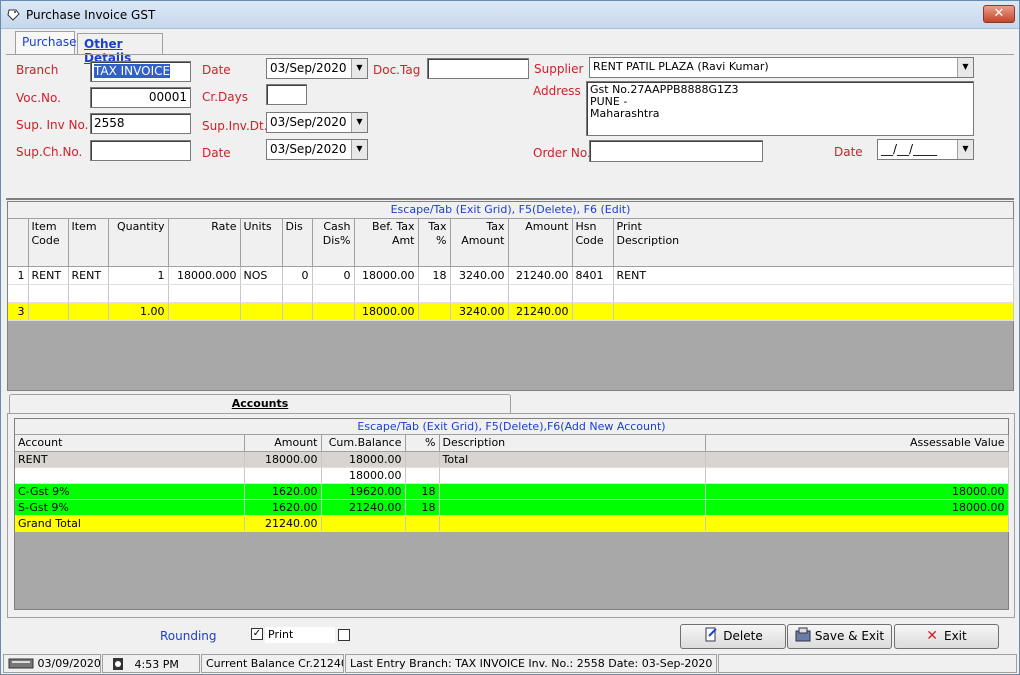 This screenshot has width=1020, height=675. I want to click on cell-hsn: 8401, so click(593, 275).